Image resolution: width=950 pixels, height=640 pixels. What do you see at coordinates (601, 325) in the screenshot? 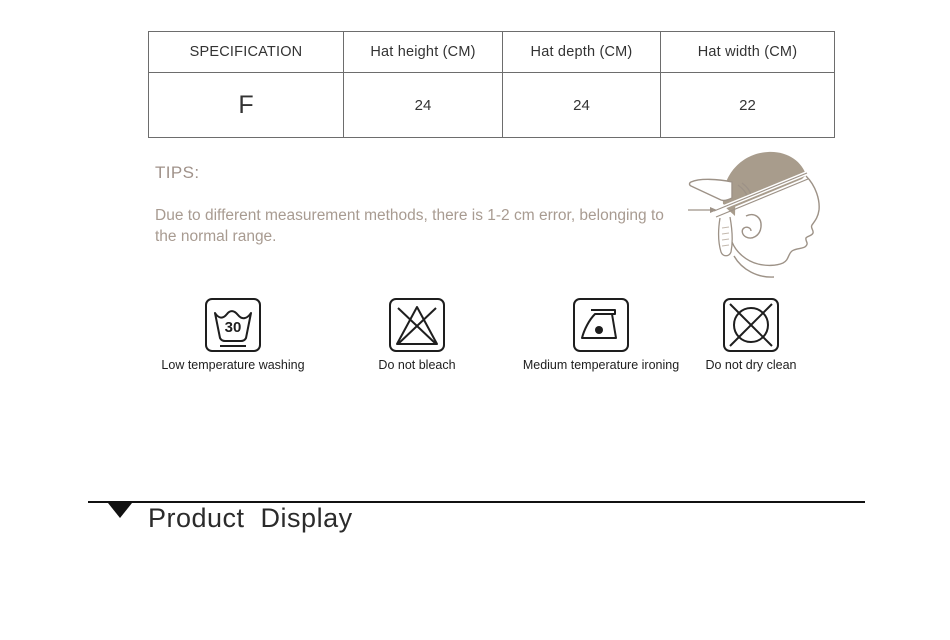
I see `iron-one-dot-icon` at bounding box center [601, 325].